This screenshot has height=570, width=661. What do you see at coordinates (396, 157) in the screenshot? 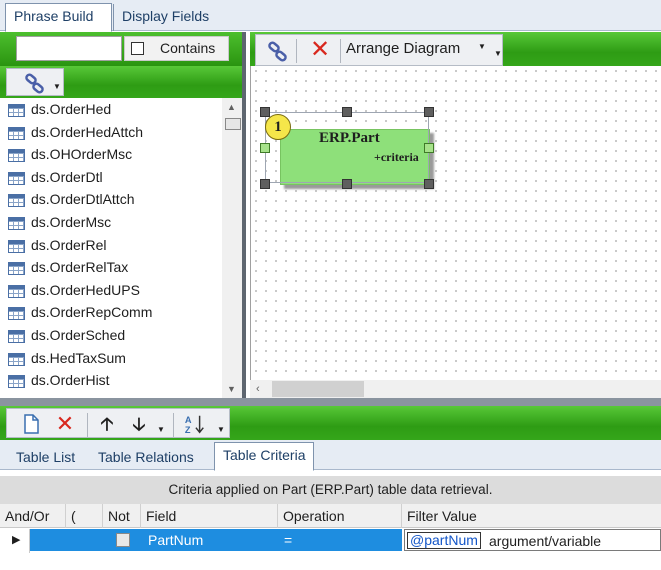
I see `node-subtitle: +criteria` at bounding box center [396, 157].